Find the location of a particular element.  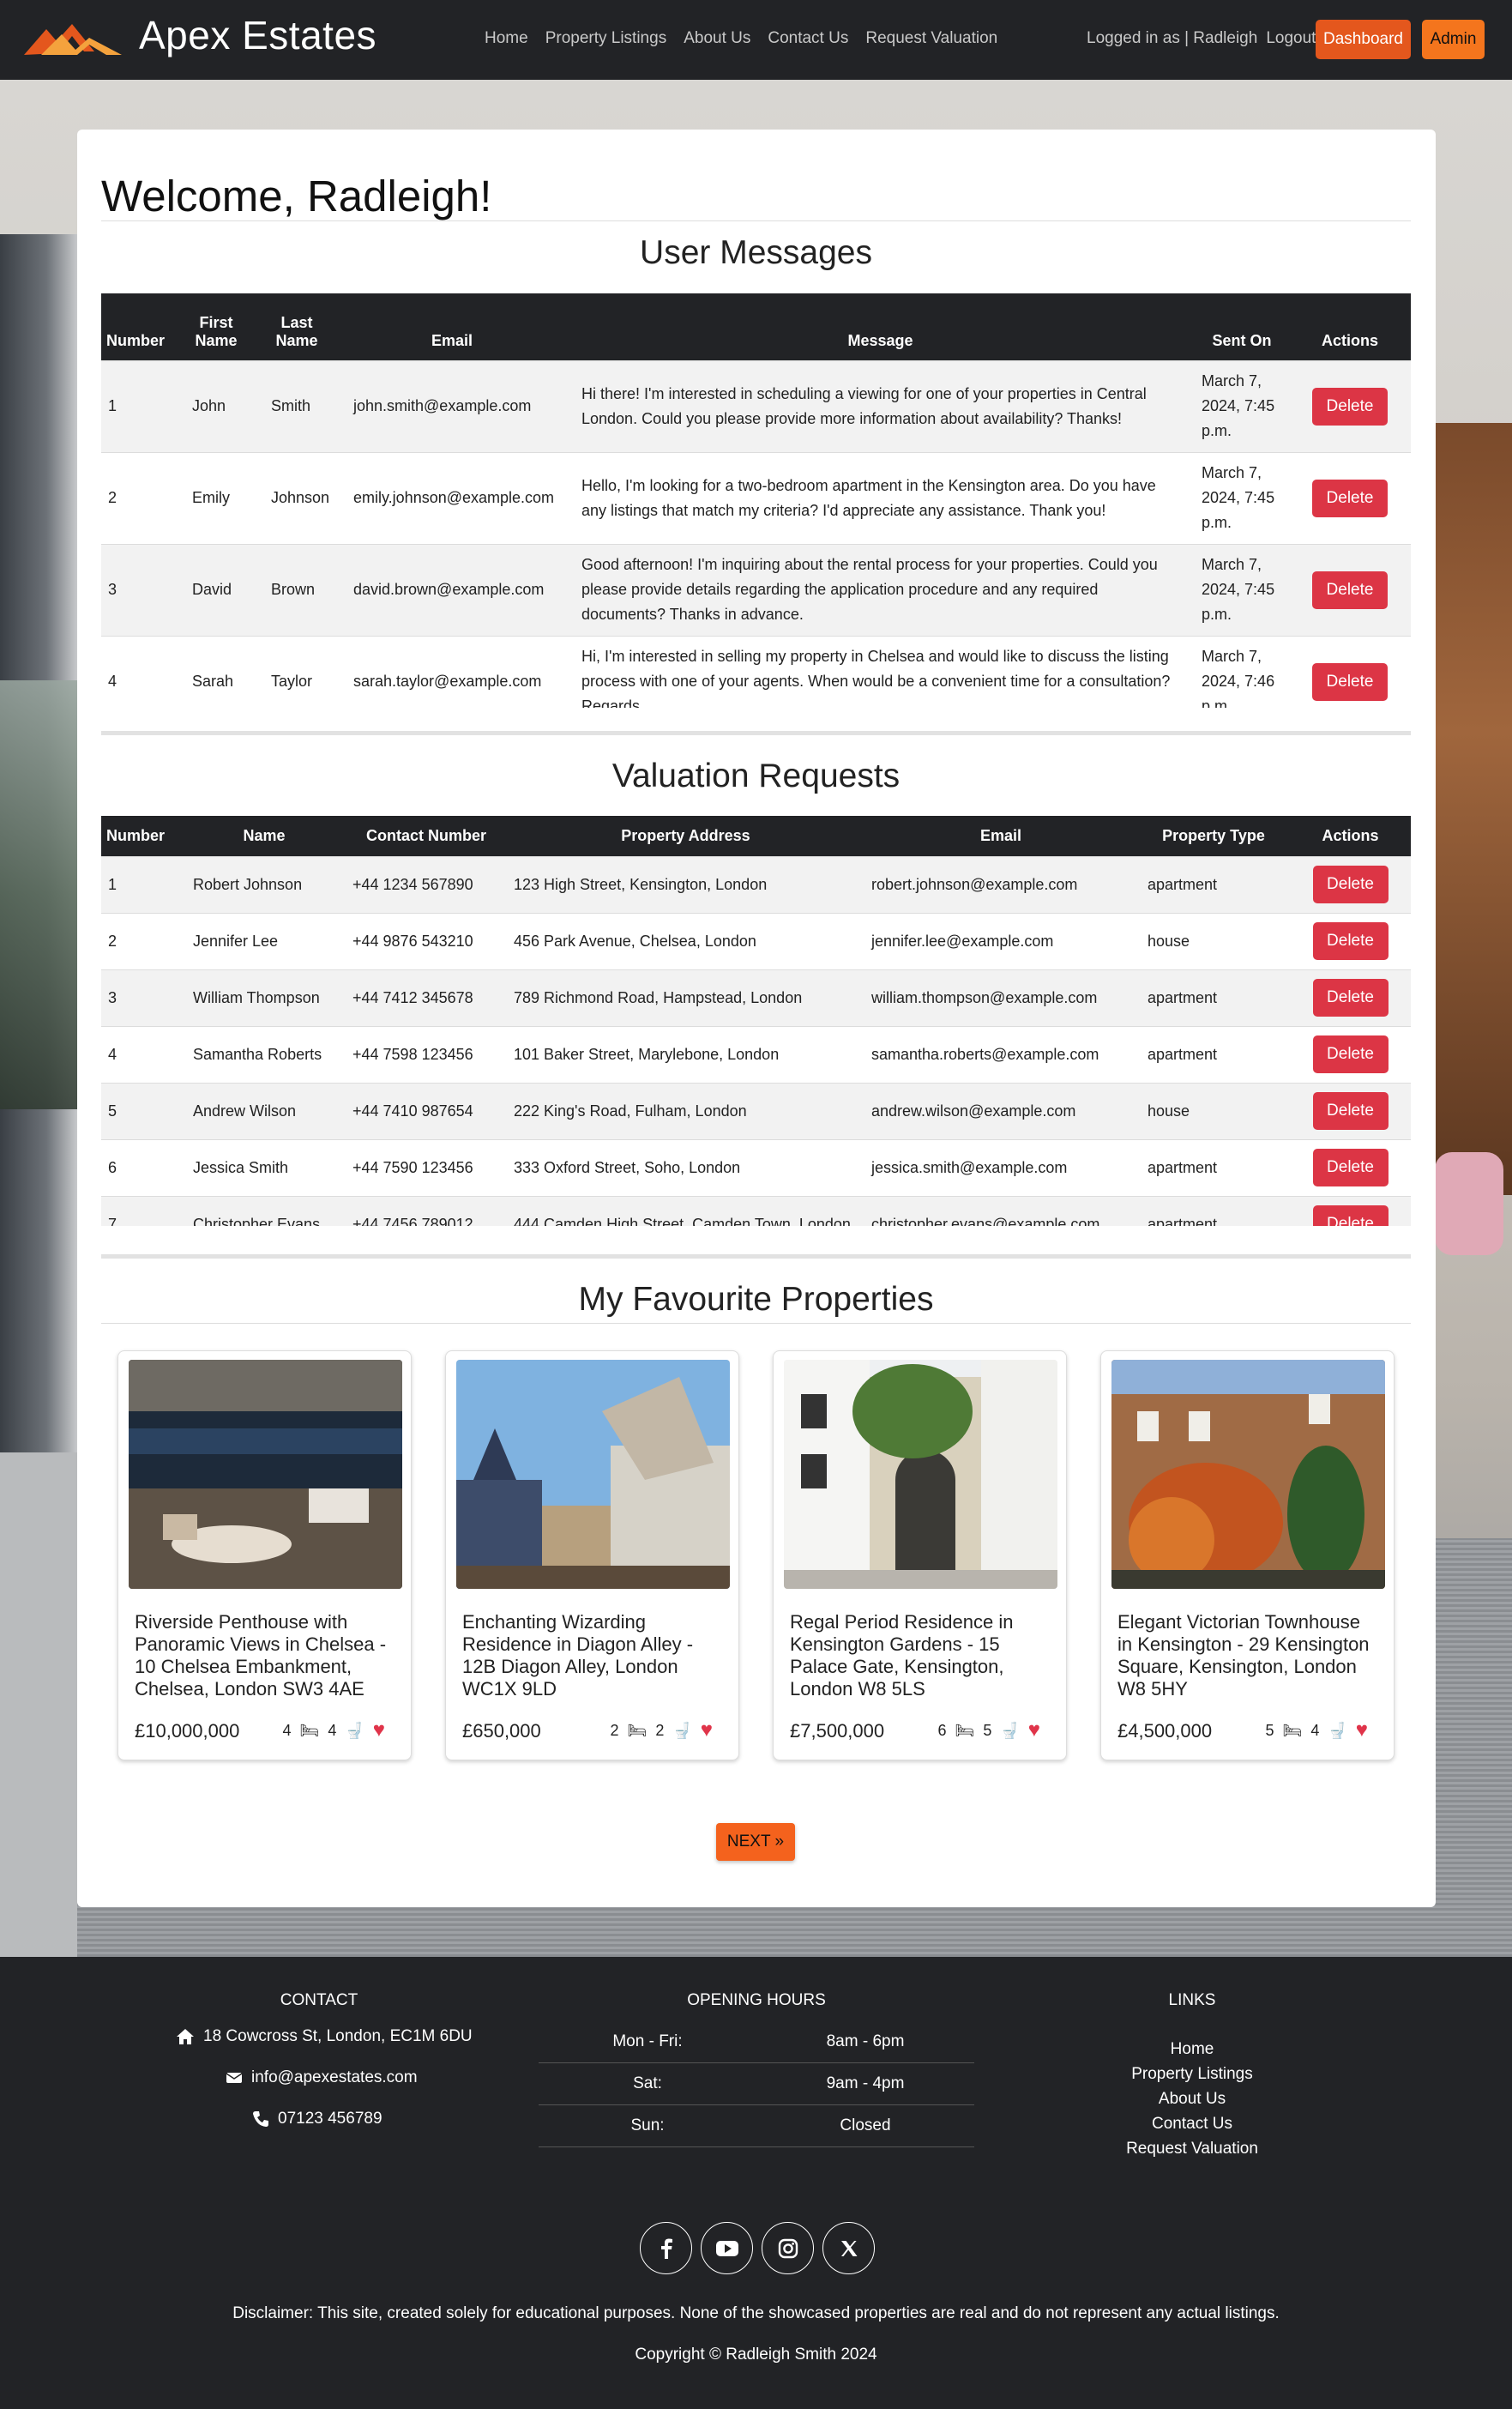

col-first-name: First Name is located at coordinates (216, 326).